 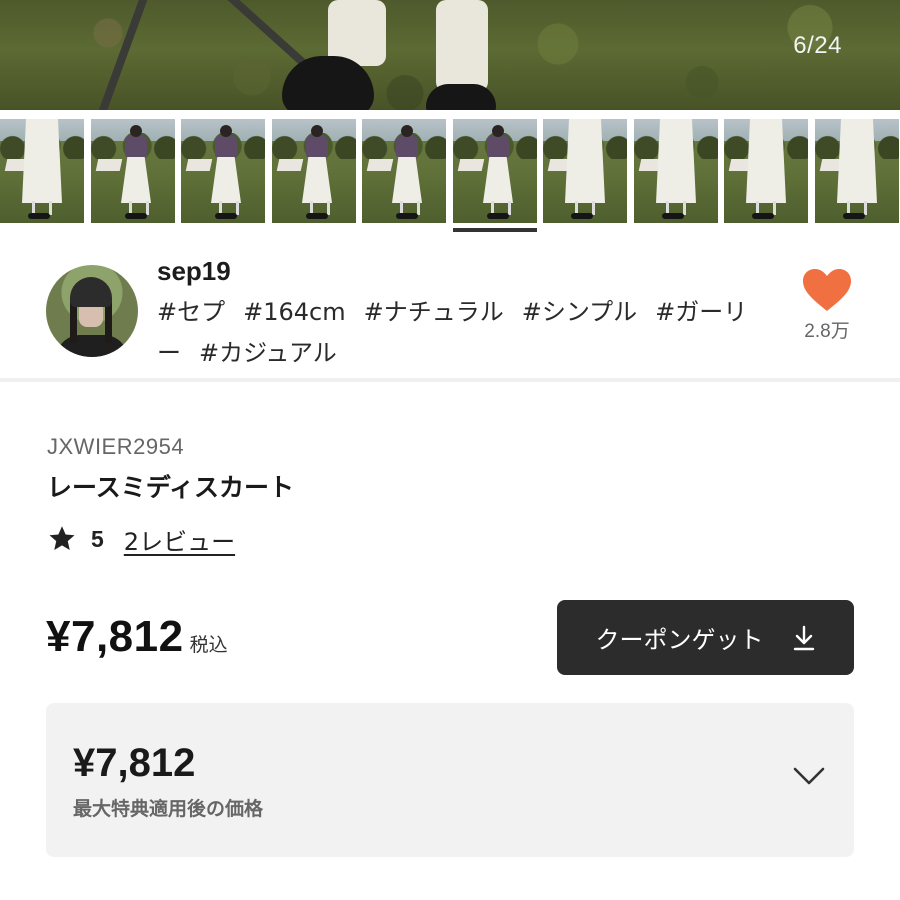 I want to click on like-button: 2.8万, so click(x=827, y=305).